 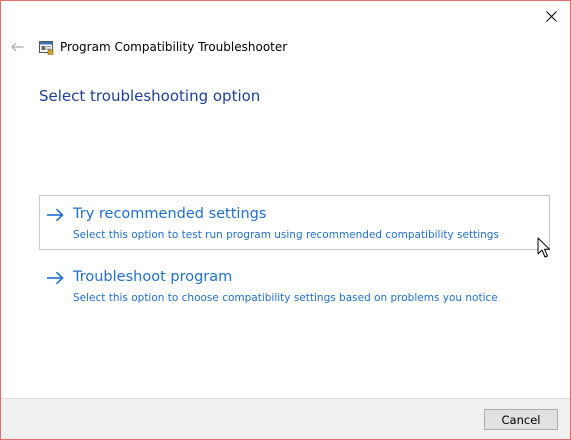 What do you see at coordinates (543, 247) in the screenshot?
I see `mouse-cursor-icon` at bounding box center [543, 247].